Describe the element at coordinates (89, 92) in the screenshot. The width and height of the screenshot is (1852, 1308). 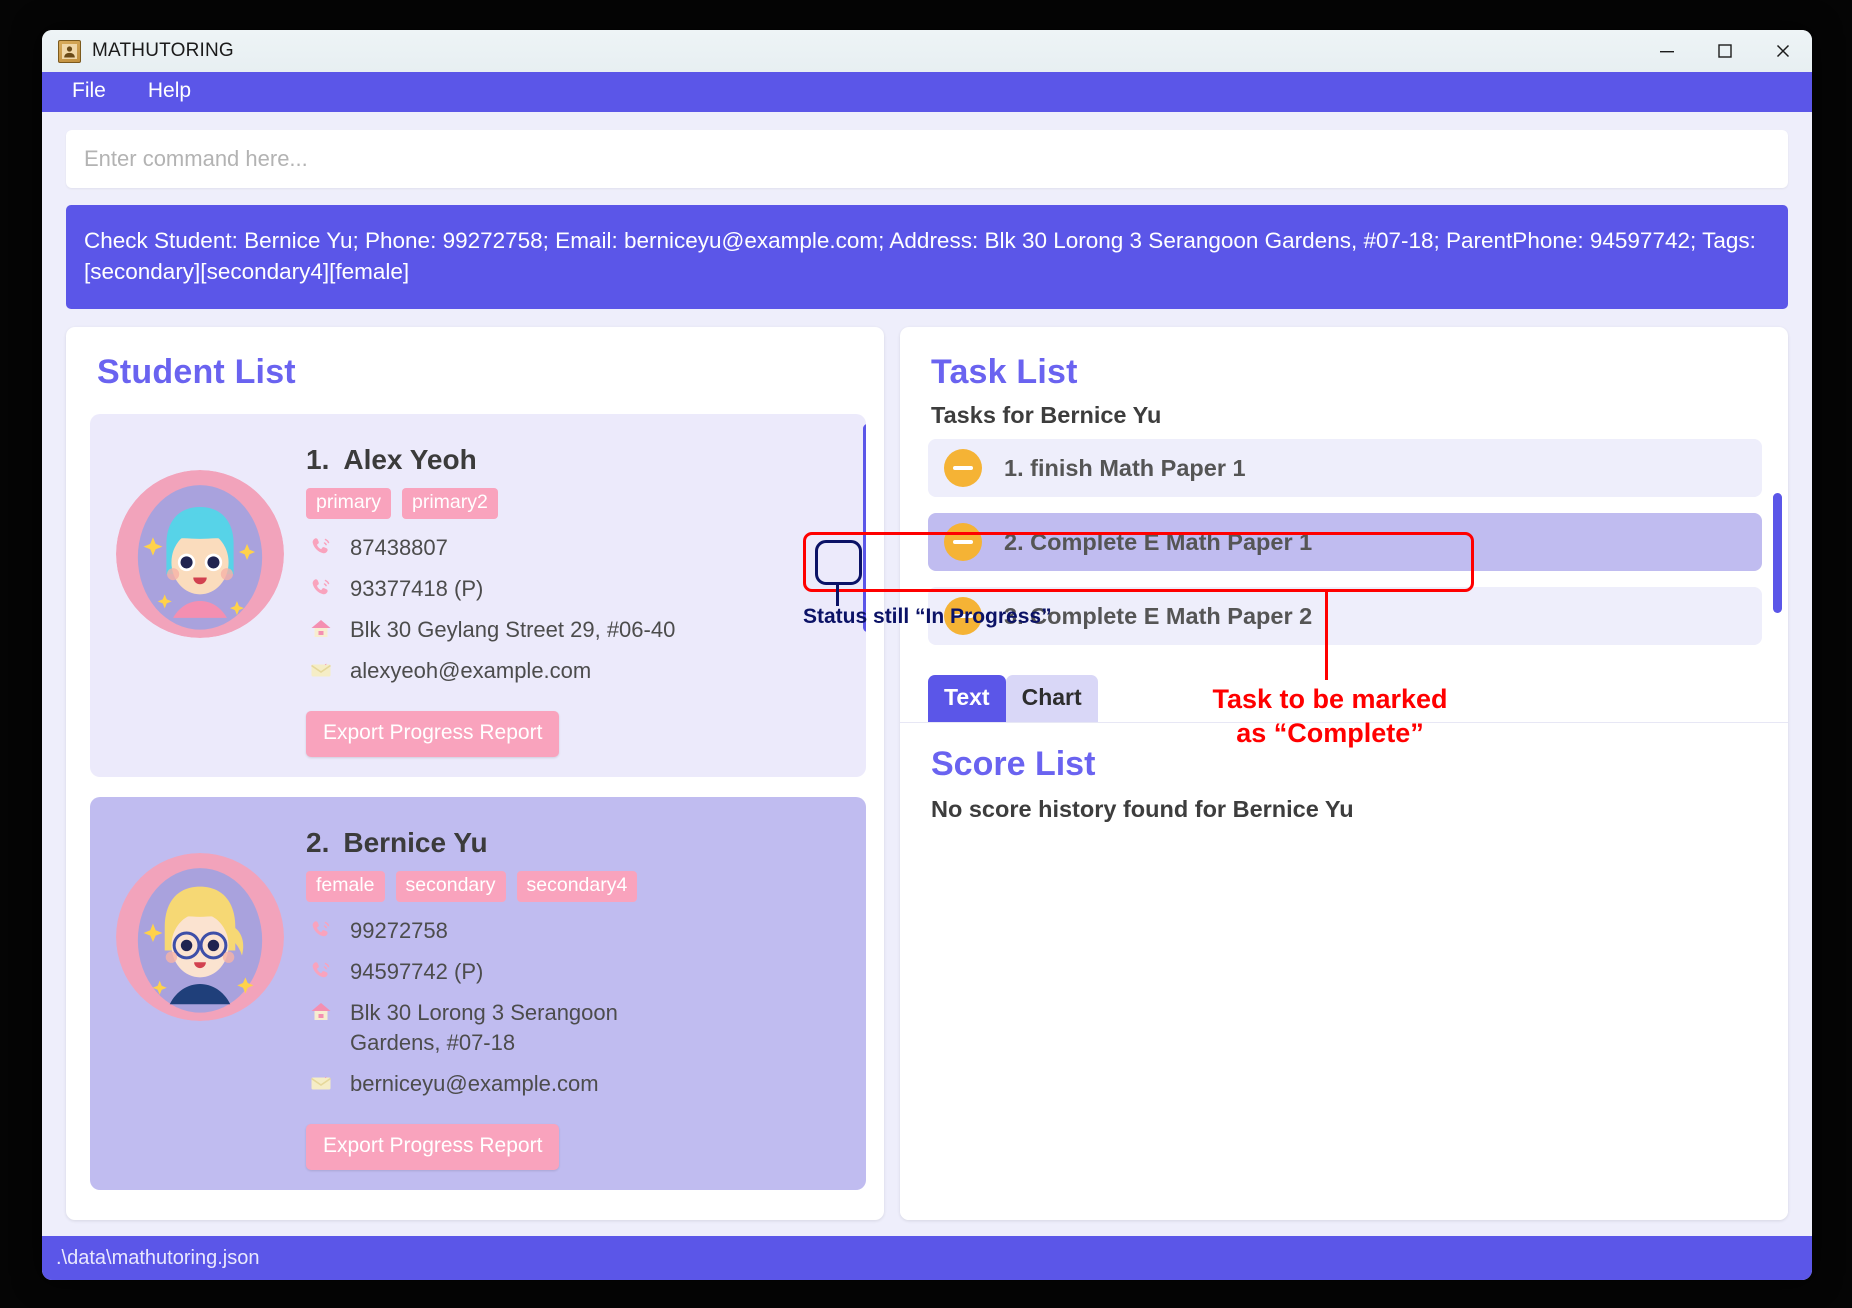
I see `menu-item-file: File` at that location.